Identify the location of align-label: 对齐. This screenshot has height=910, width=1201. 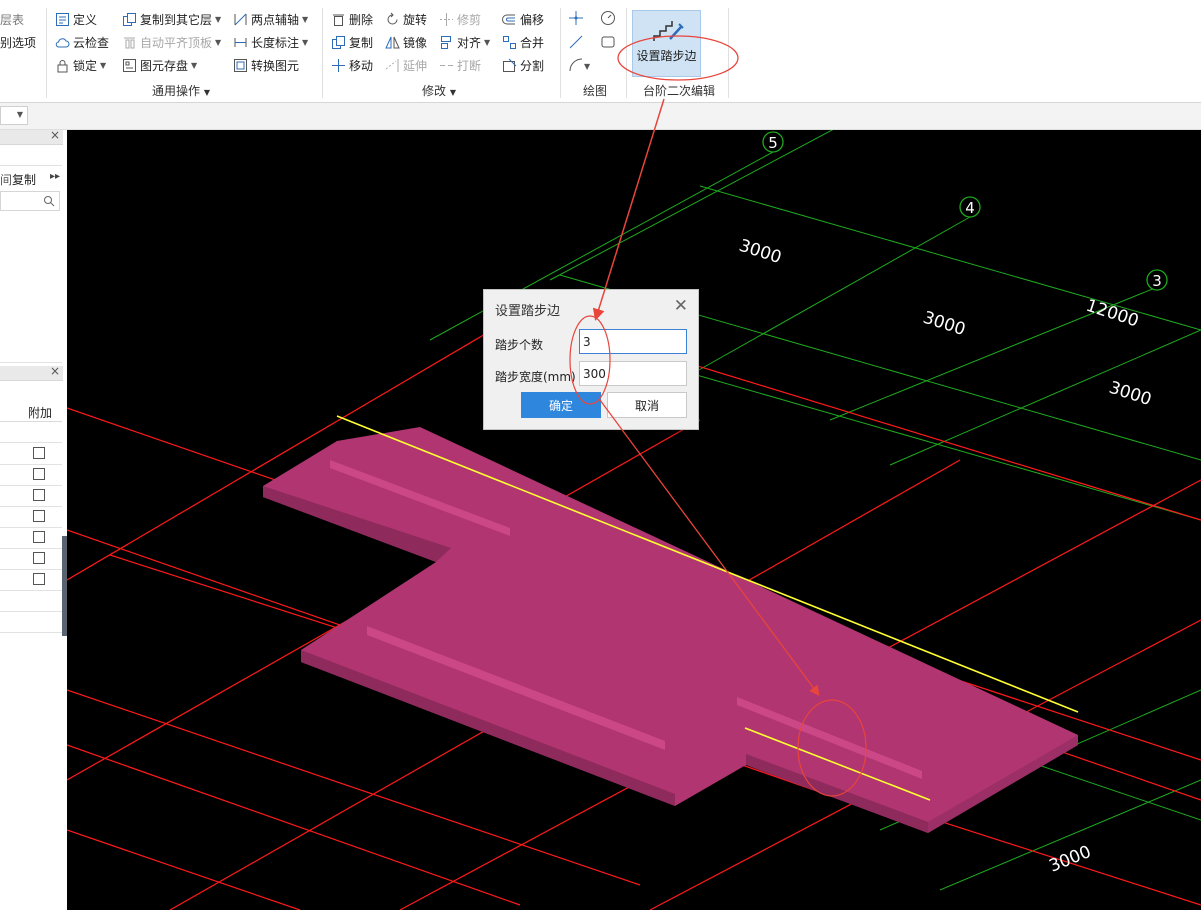
(469, 42).